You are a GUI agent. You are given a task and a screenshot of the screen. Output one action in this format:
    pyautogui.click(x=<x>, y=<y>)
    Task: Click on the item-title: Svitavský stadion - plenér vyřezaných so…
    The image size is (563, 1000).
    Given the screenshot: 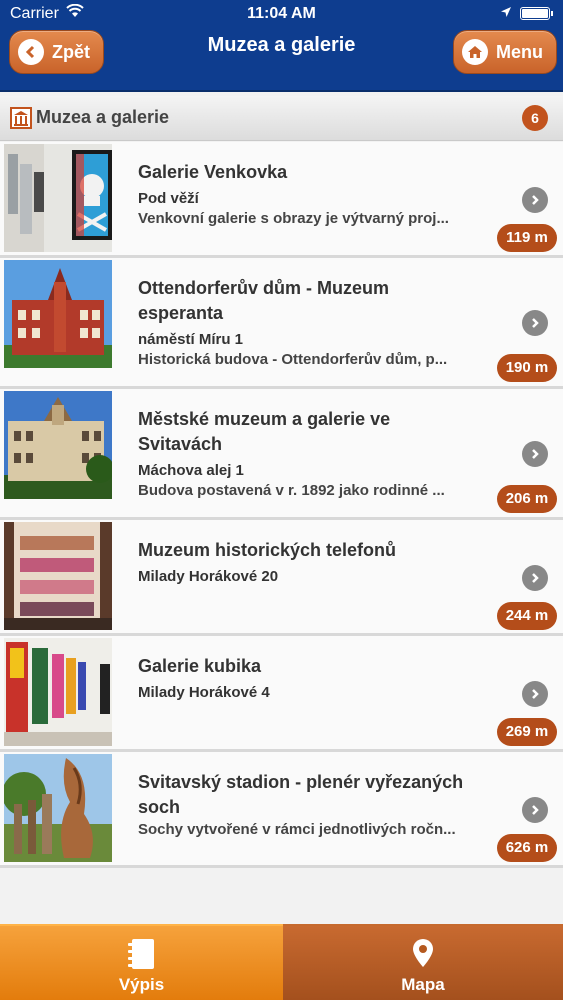 What is the action you would take?
    pyautogui.click(x=301, y=794)
    